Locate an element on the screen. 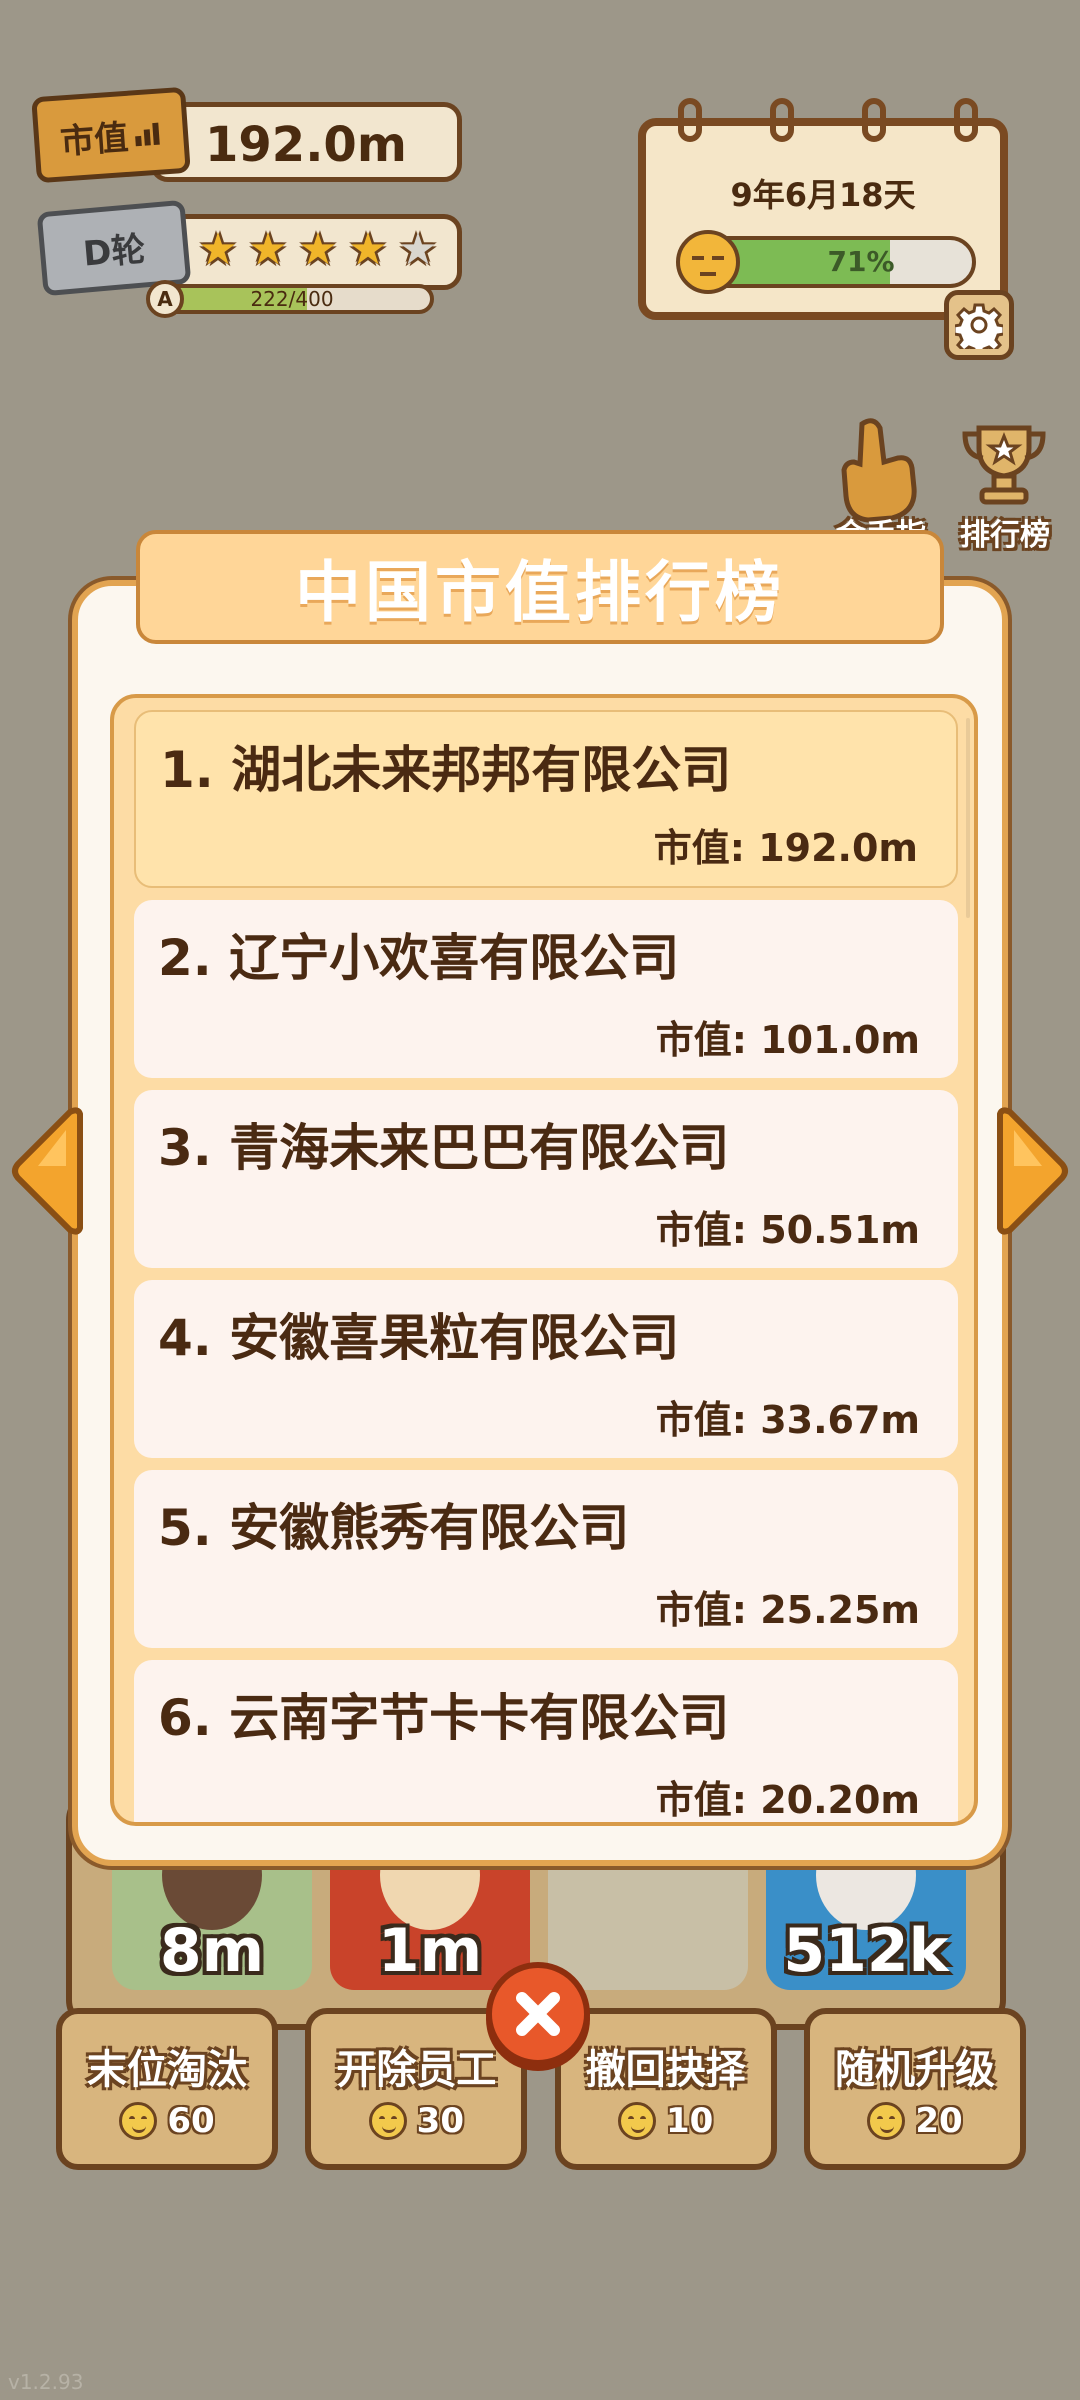 This screenshot has height=2400, width=1080. company-name: 3. 青海未来巴巴有限公司 is located at coordinates (444, 1148).